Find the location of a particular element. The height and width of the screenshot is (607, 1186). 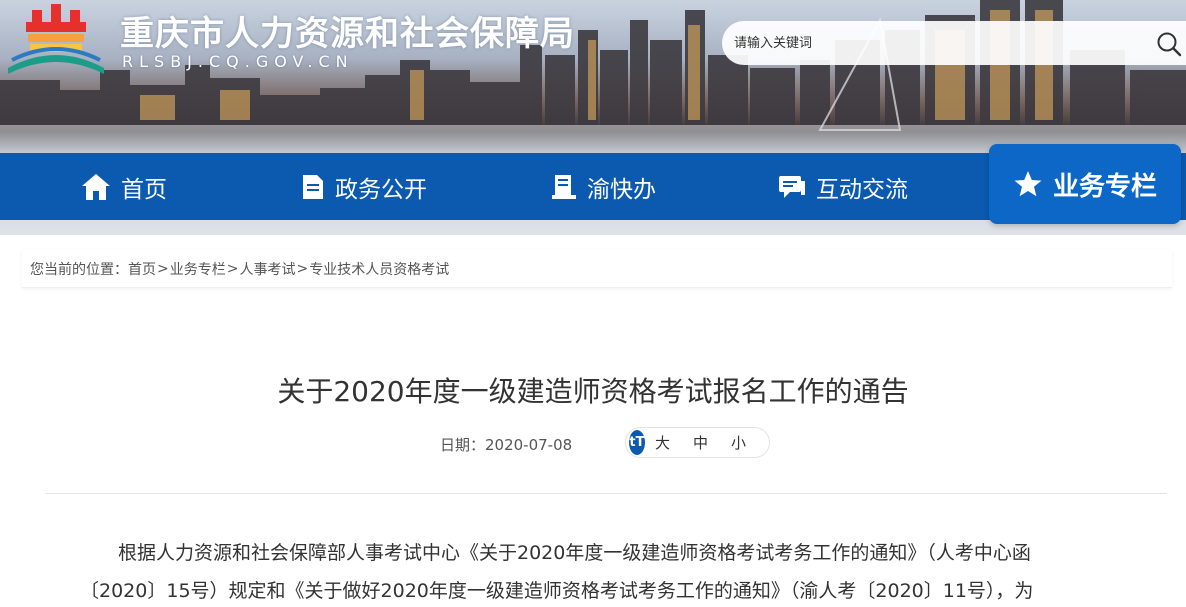

font-size-large-button: 大 is located at coordinates (662, 442).